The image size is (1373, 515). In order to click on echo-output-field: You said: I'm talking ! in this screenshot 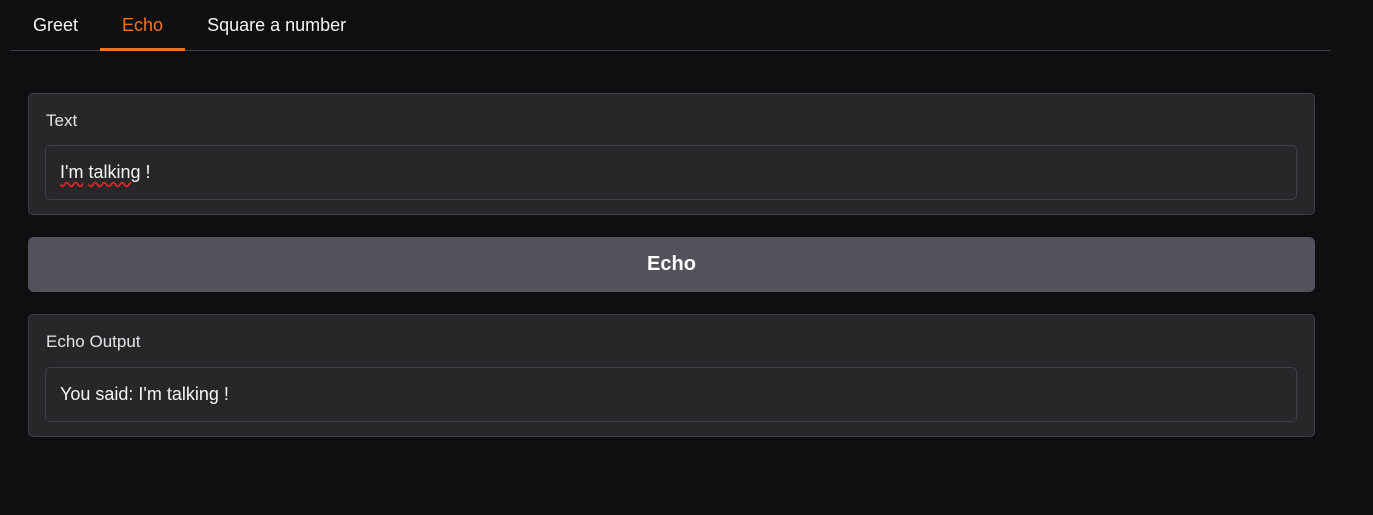, I will do `click(671, 394)`.